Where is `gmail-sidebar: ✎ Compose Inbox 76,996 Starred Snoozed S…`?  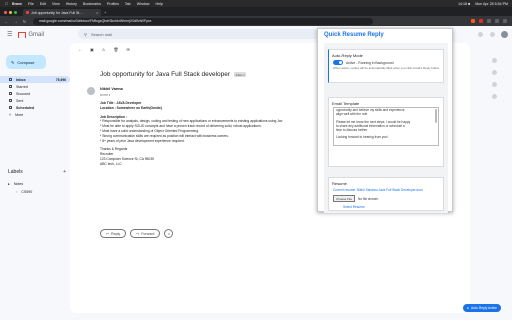 gmail-sidebar: ✎ Compose Inbox 76,996 Starred Snoozed S… is located at coordinates (35, 181).